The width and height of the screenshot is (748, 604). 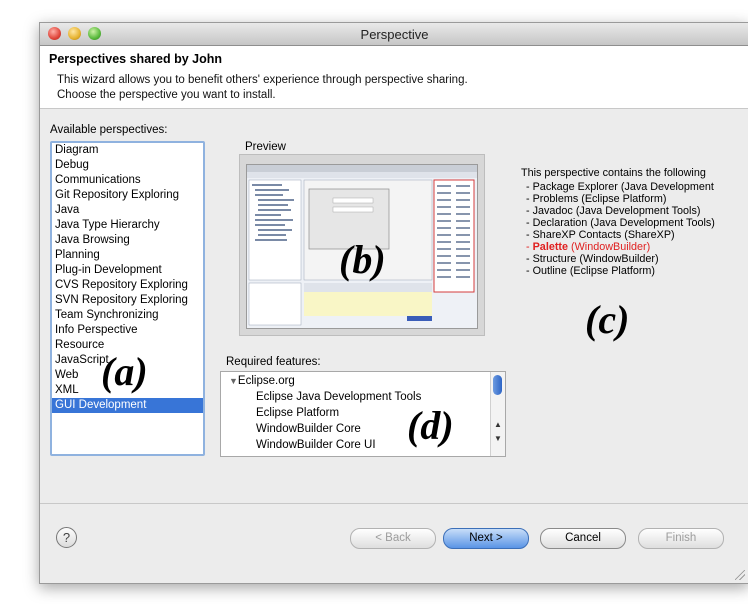 I want to click on button-bar-separator, so click(x=394, y=503).